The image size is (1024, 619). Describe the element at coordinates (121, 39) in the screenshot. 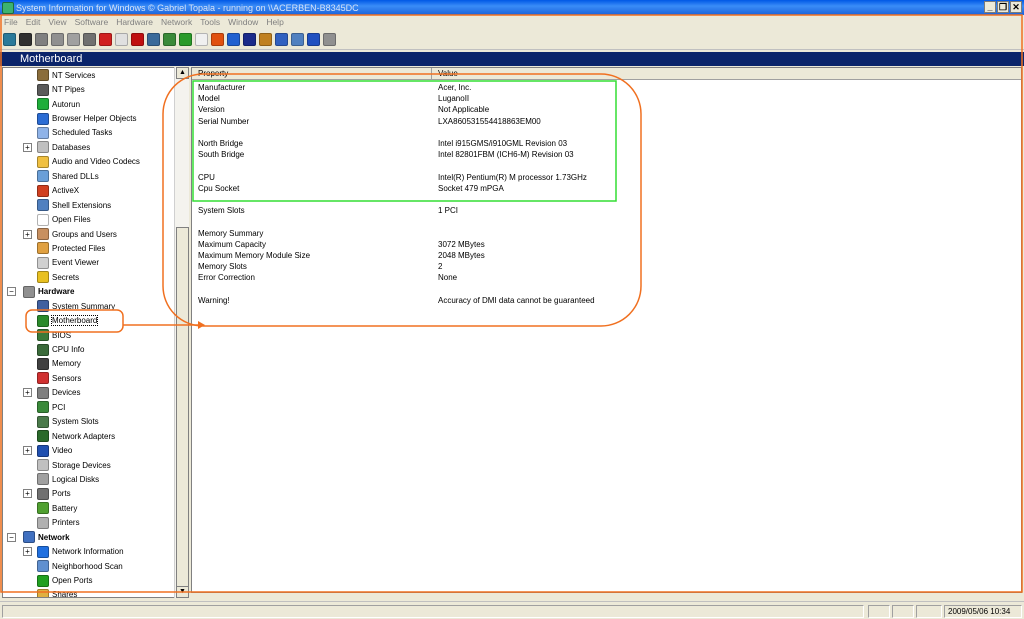

I see `chat-icon` at that location.